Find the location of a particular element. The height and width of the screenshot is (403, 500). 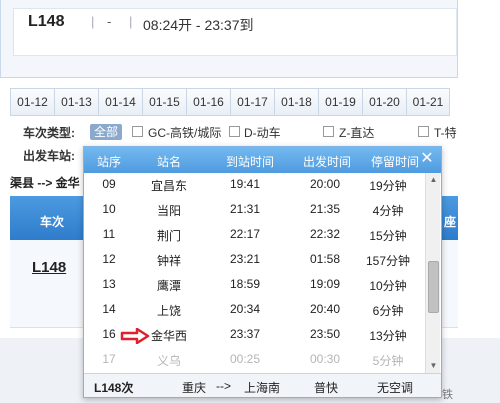

header-name: 站名 is located at coordinates (168, 162).